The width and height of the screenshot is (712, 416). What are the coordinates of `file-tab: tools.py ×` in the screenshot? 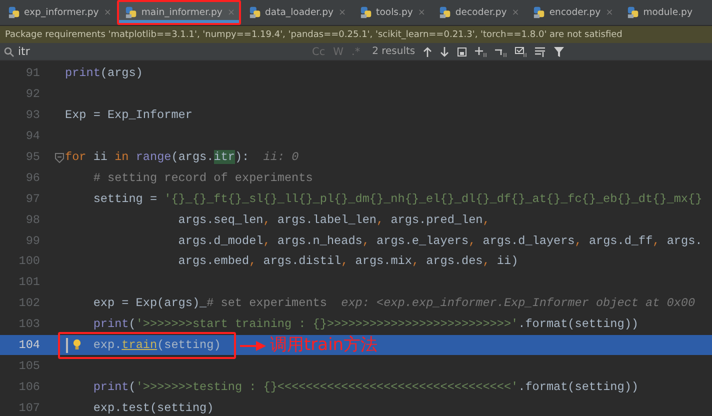 It's located at (392, 12).